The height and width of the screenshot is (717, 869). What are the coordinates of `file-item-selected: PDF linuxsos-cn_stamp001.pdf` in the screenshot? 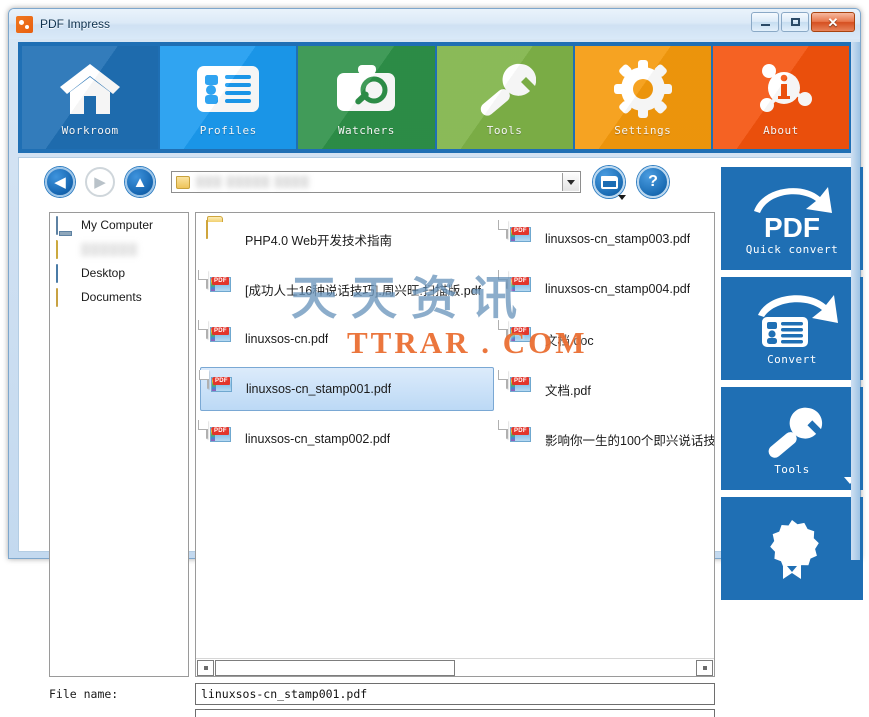 It's located at (347, 389).